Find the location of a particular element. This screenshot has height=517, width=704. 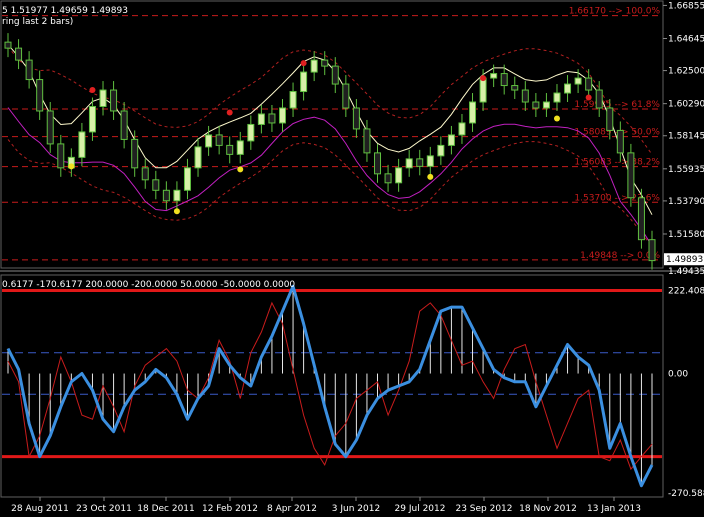

price-tick-label-0: 1.66855 is located at coordinates (686, 6).